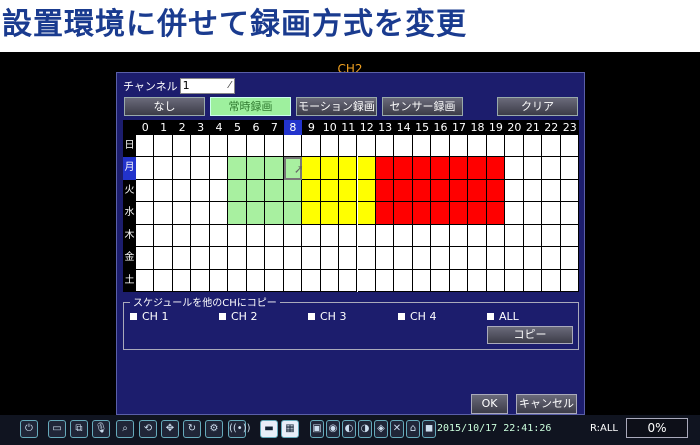 The height and width of the screenshot is (445, 700). What do you see at coordinates (250, 106) in the screenshot?
I see `mode-button-continuous: 常時録画` at bounding box center [250, 106].